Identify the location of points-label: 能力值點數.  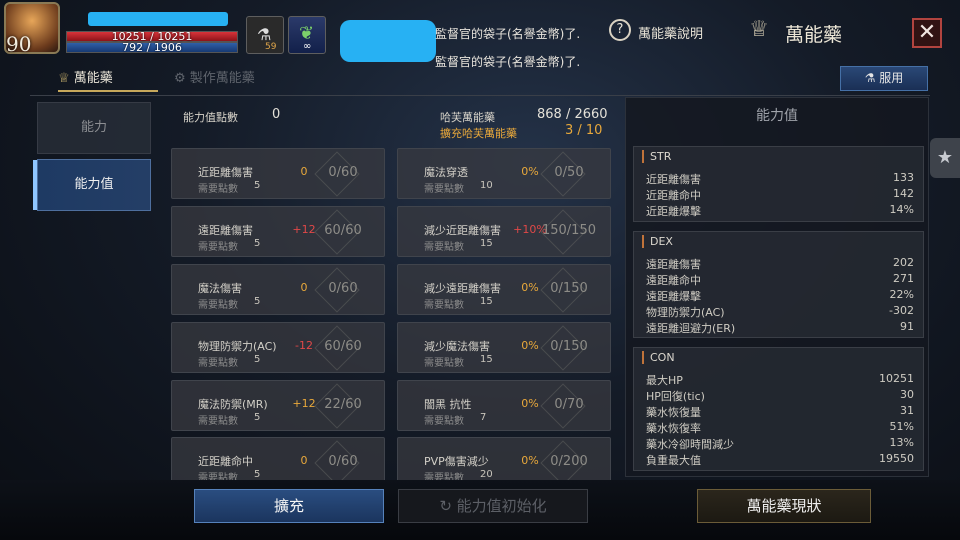
(210, 117).